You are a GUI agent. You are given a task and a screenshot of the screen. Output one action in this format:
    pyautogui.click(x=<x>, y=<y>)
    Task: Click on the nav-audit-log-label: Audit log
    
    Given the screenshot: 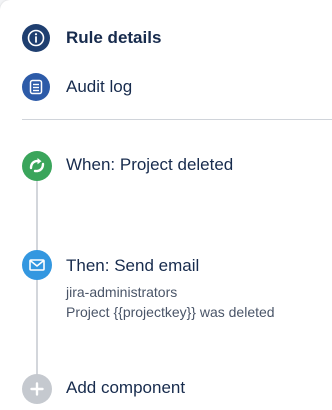 What is the action you would take?
    pyautogui.click(x=99, y=86)
    